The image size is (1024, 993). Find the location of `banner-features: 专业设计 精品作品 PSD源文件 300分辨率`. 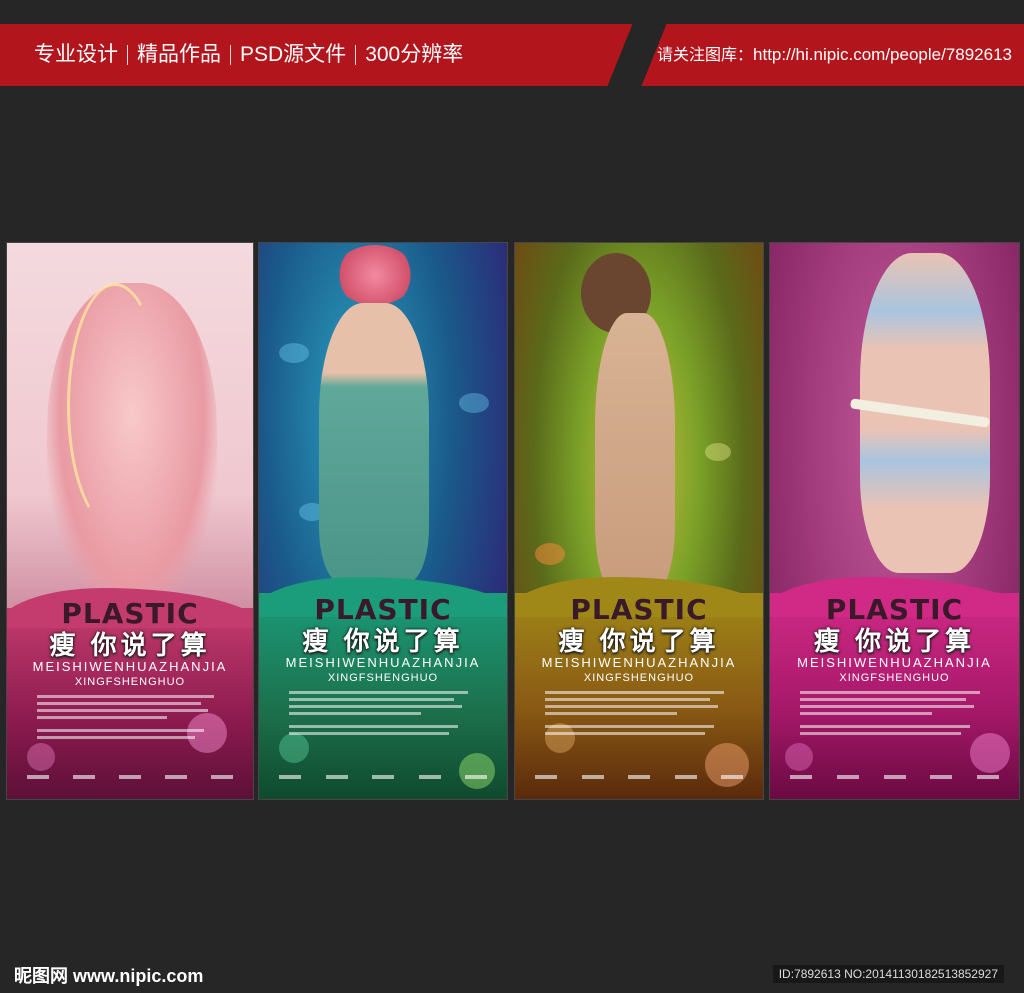

banner-features: 专业设计 精品作品 PSD源文件 300分辨率 is located at coordinates (248, 55).